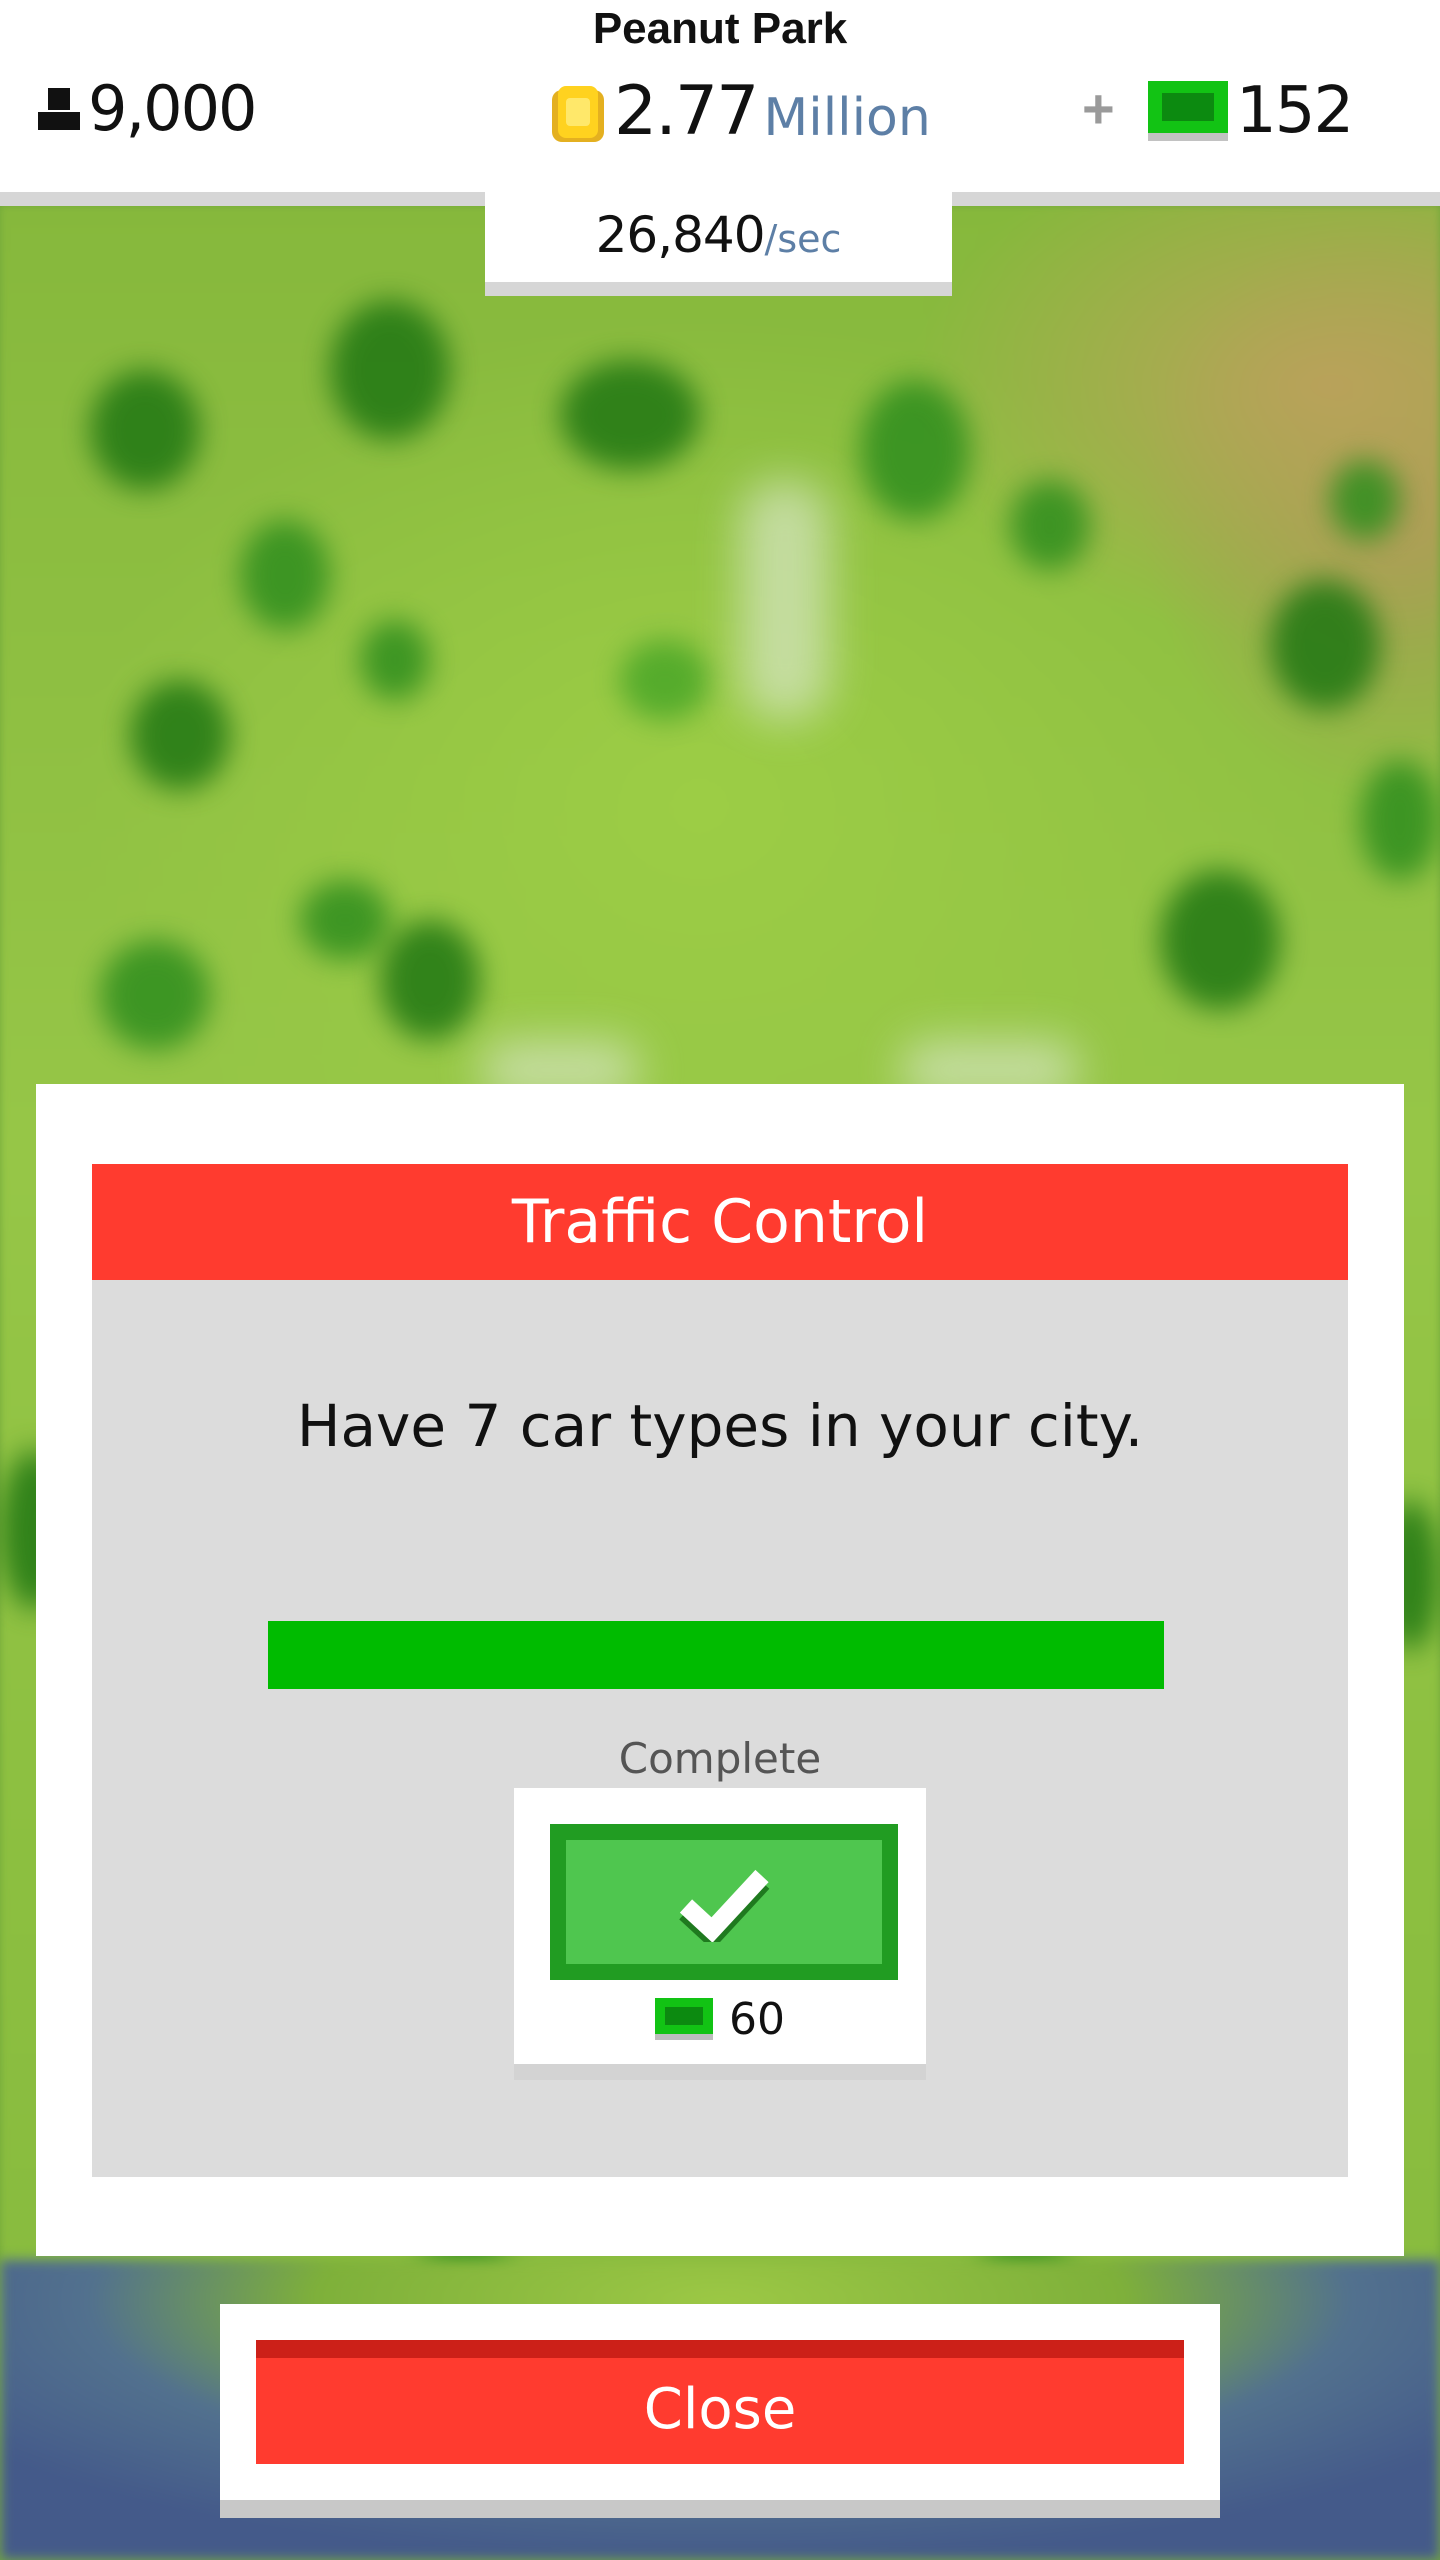 The height and width of the screenshot is (2560, 1440). What do you see at coordinates (720, 1426) in the screenshot?
I see `task-description: Have 7 car types in your city.` at bounding box center [720, 1426].